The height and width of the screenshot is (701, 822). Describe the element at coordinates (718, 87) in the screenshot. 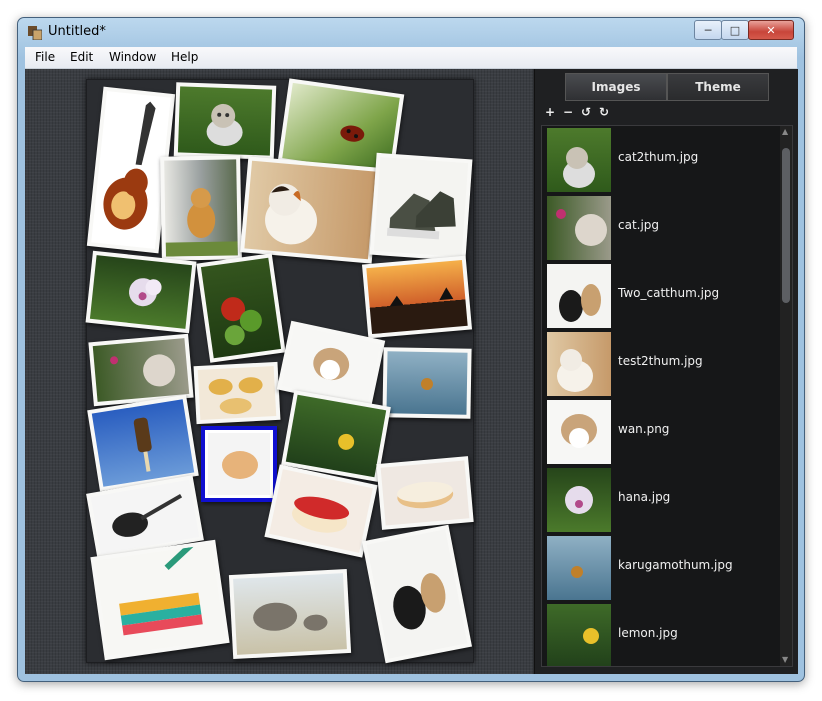

I see `tab-theme: Theme` at that location.